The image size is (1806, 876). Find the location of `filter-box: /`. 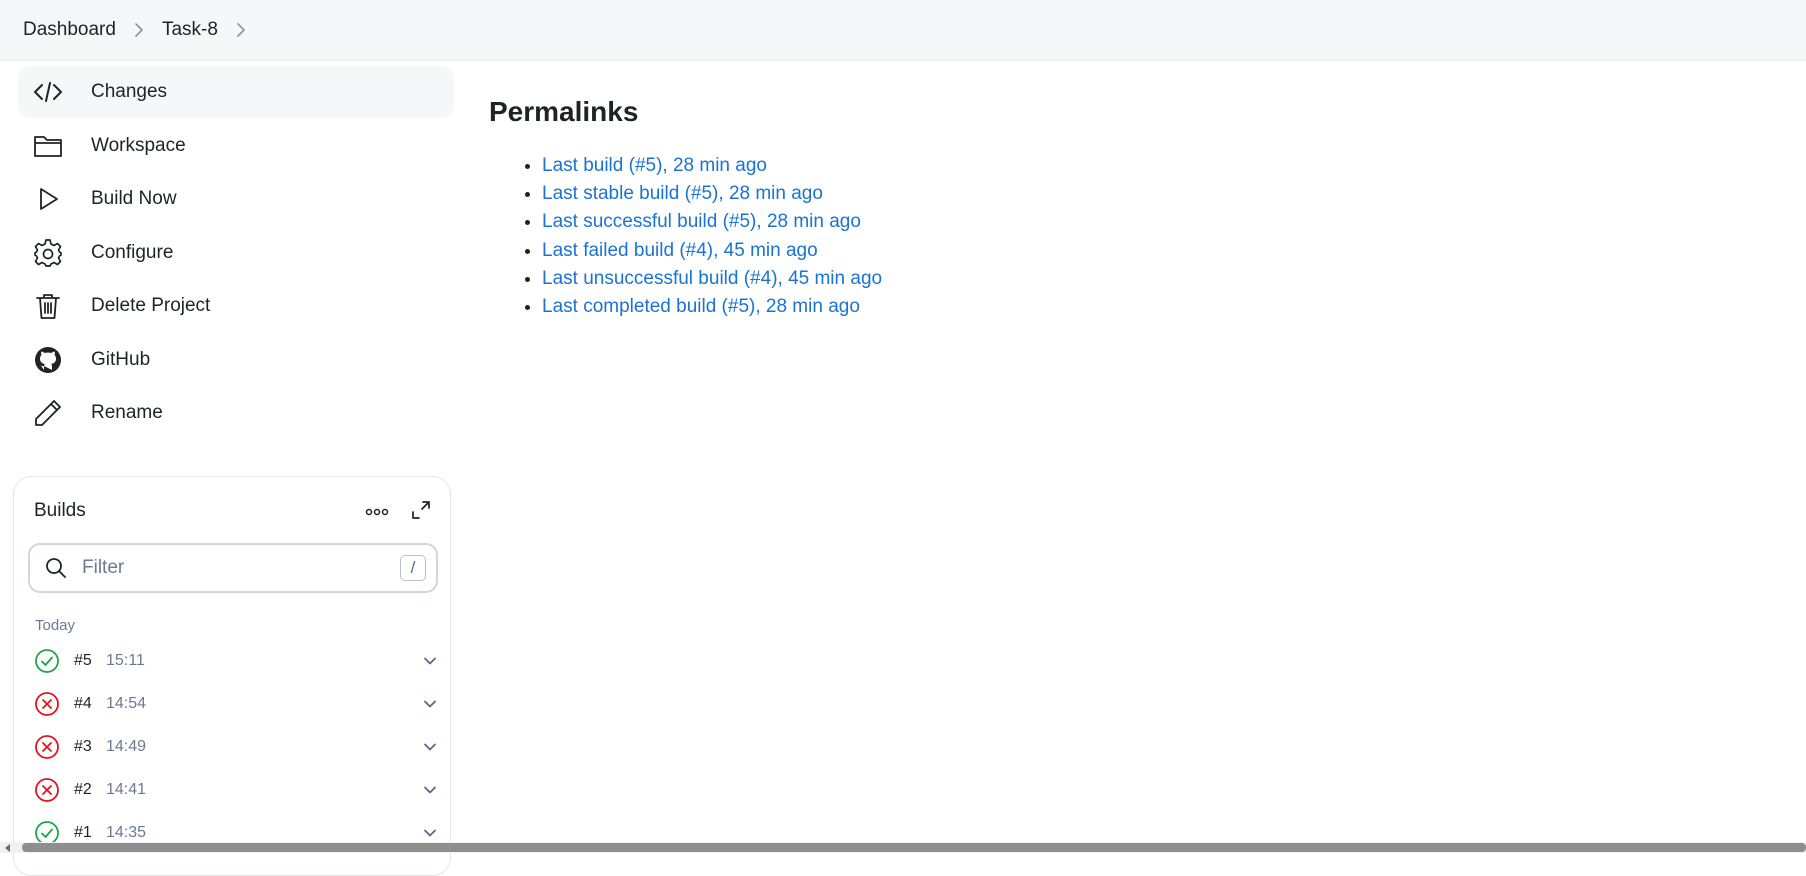

filter-box: / is located at coordinates (233, 568).